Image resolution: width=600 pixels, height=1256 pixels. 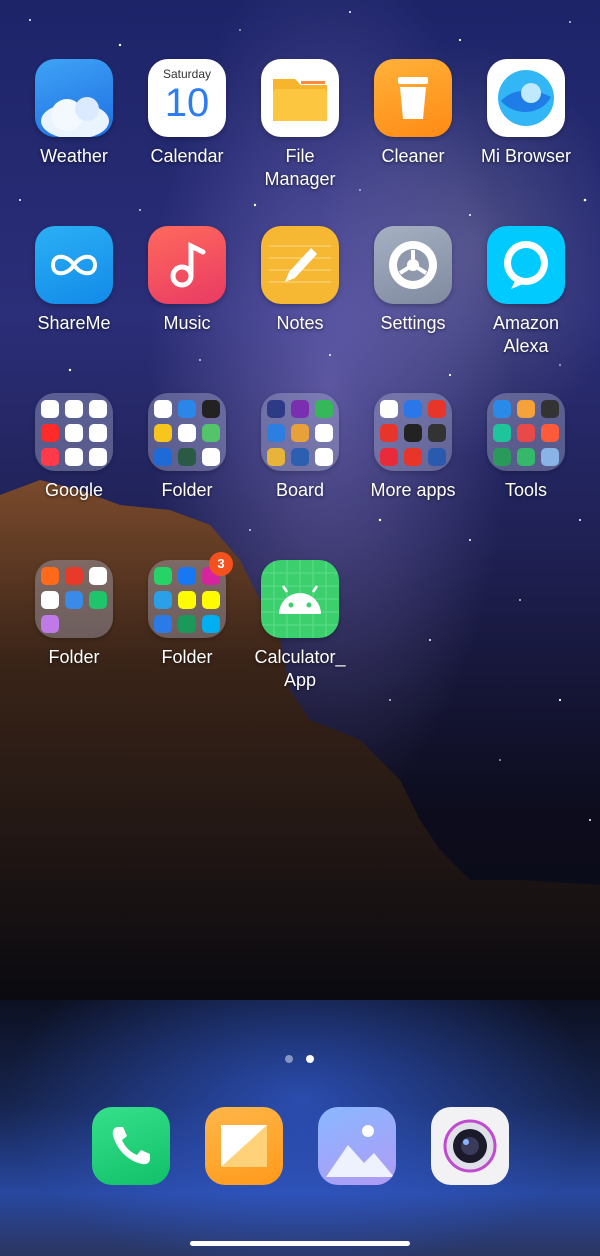 I want to click on folder-small-icon, so click(x=50, y=600).